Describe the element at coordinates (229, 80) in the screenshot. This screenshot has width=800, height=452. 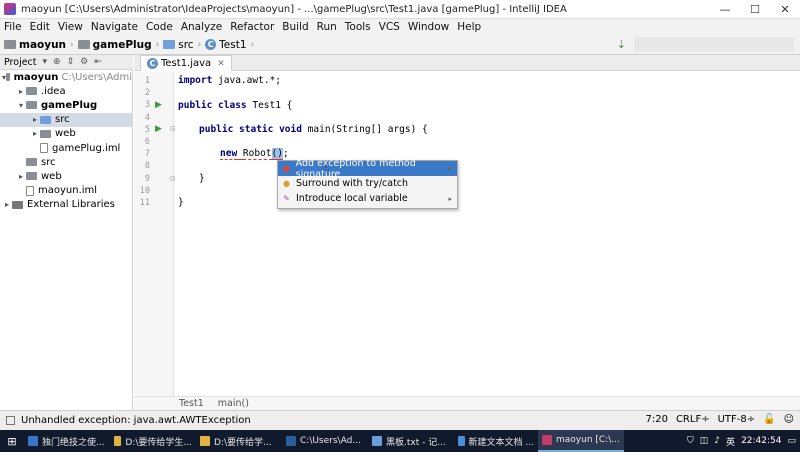
I see `code-line-1: import java.awt.*;` at that location.